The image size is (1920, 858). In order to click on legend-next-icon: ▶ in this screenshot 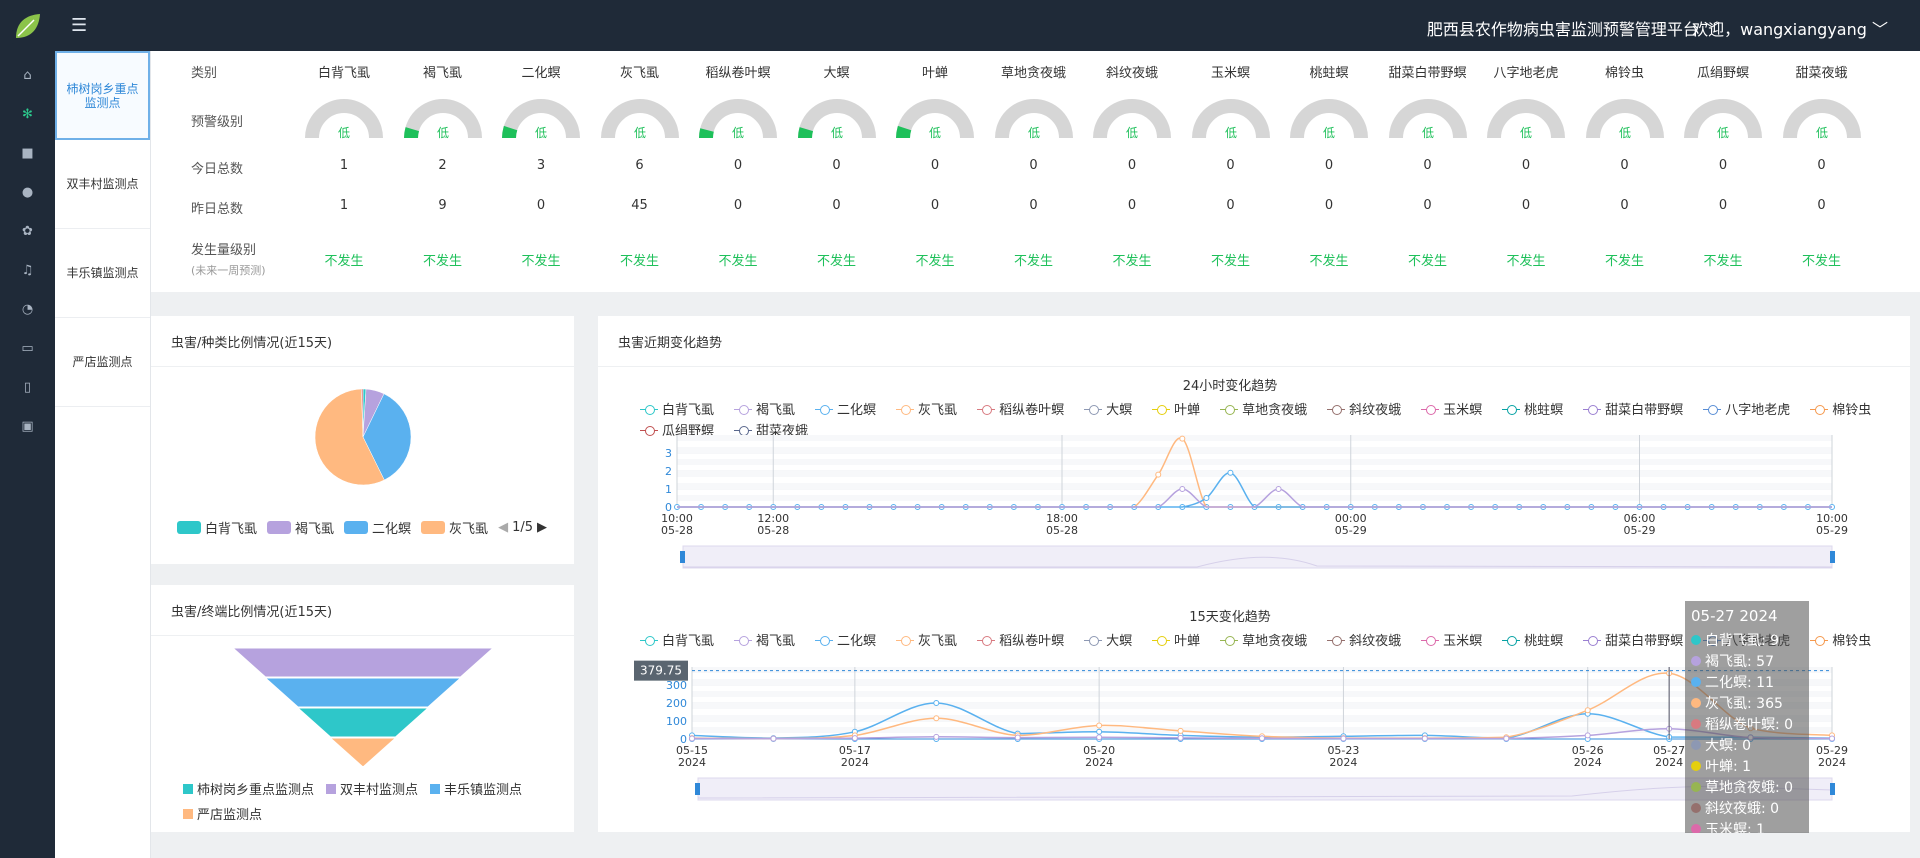, I will do `click(542, 527)`.